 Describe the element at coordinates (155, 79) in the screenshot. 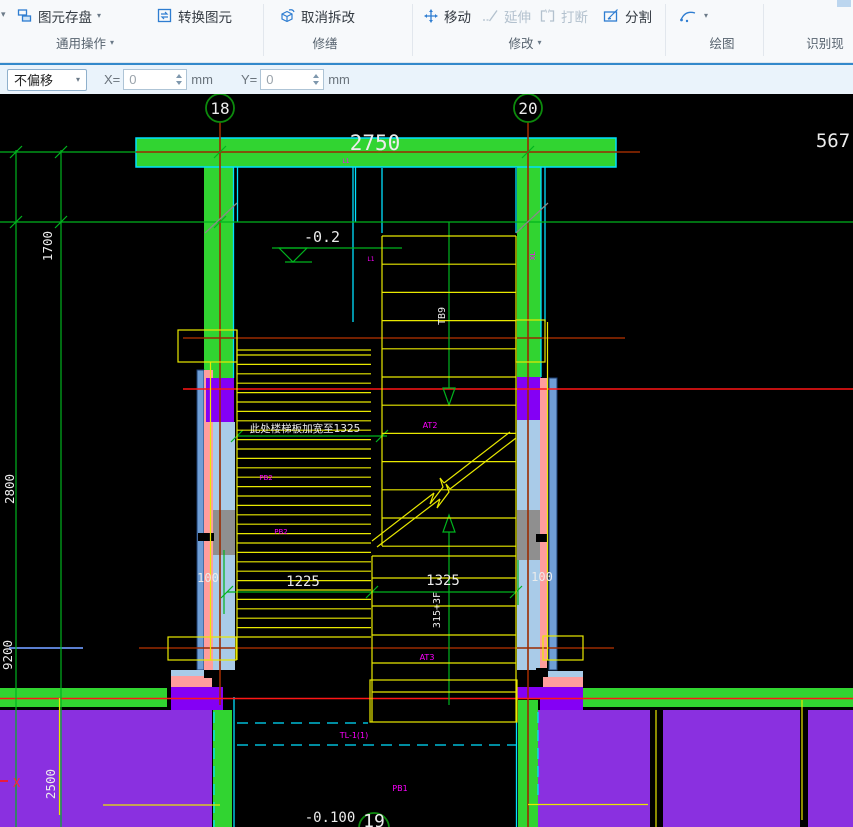

I see `offset-x-input: 0` at that location.